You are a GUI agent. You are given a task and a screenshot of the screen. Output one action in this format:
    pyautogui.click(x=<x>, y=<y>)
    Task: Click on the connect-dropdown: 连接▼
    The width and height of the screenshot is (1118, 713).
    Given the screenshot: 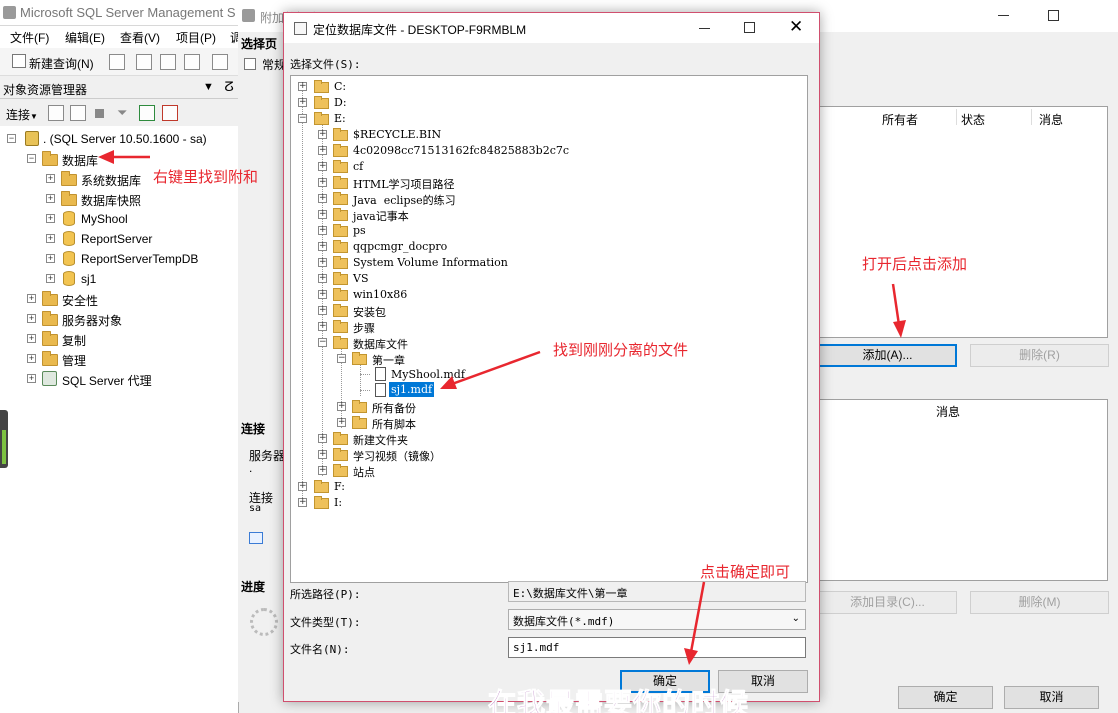 What is the action you would take?
    pyautogui.click(x=22, y=114)
    